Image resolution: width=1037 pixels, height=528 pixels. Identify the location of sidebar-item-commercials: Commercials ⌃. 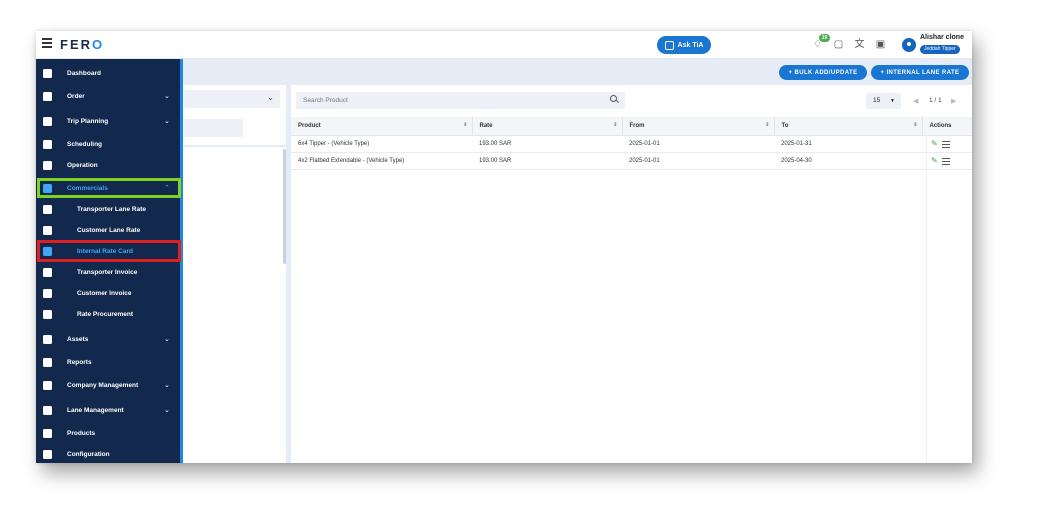
(108, 188).